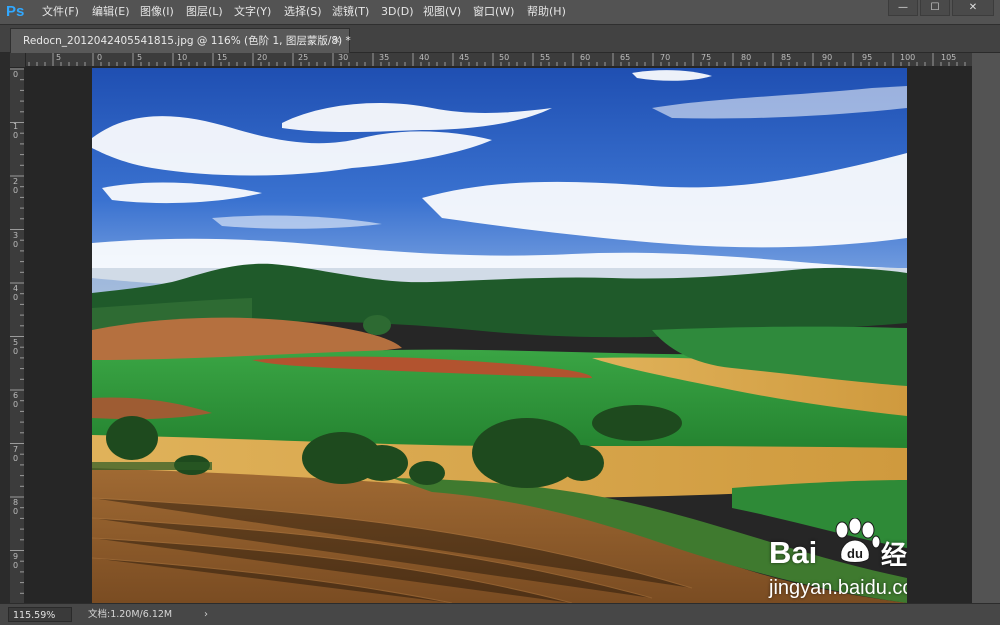 This screenshot has width=1000, height=625. I want to click on ruler-h-label: 20, so click(262, 57).